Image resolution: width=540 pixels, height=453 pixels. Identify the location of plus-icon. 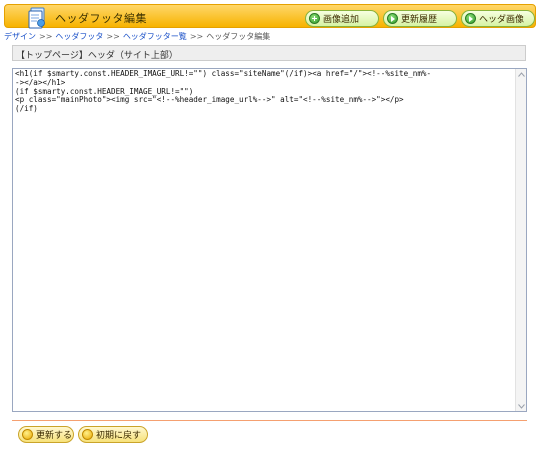
(314, 18).